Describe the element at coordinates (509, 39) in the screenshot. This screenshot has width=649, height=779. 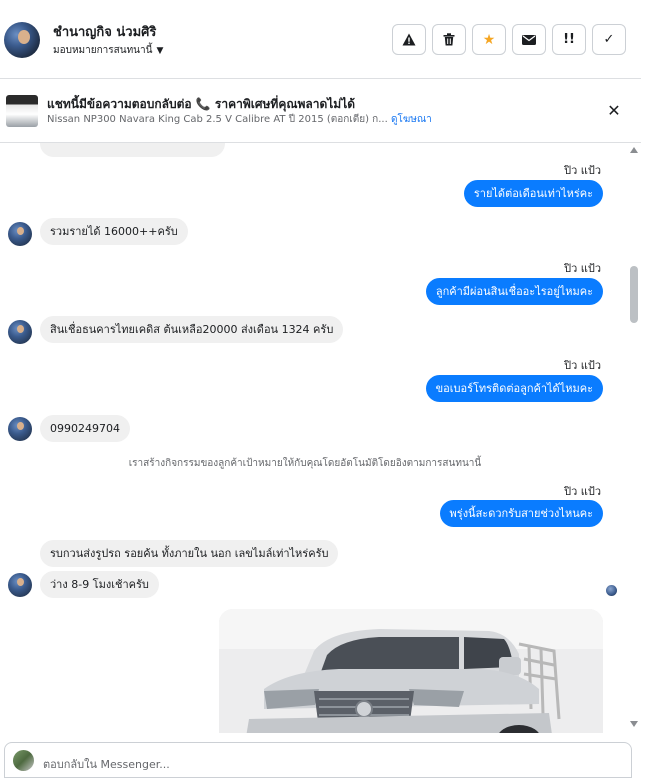
I see `action-toolbar: ★ !! ✓` at that location.